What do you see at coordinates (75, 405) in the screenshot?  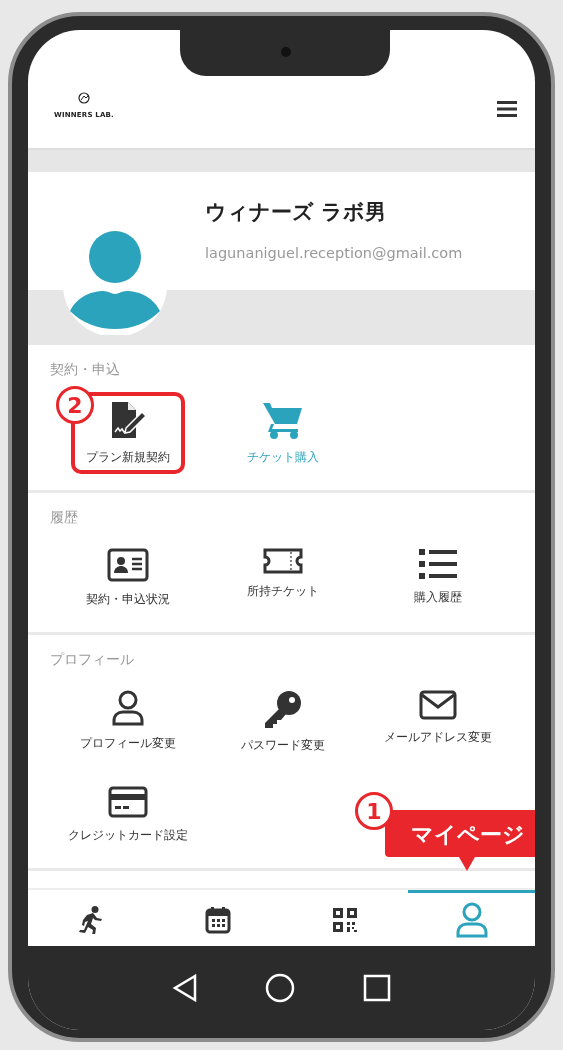 I see `number-badge: 2` at bounding box center [75, 405].